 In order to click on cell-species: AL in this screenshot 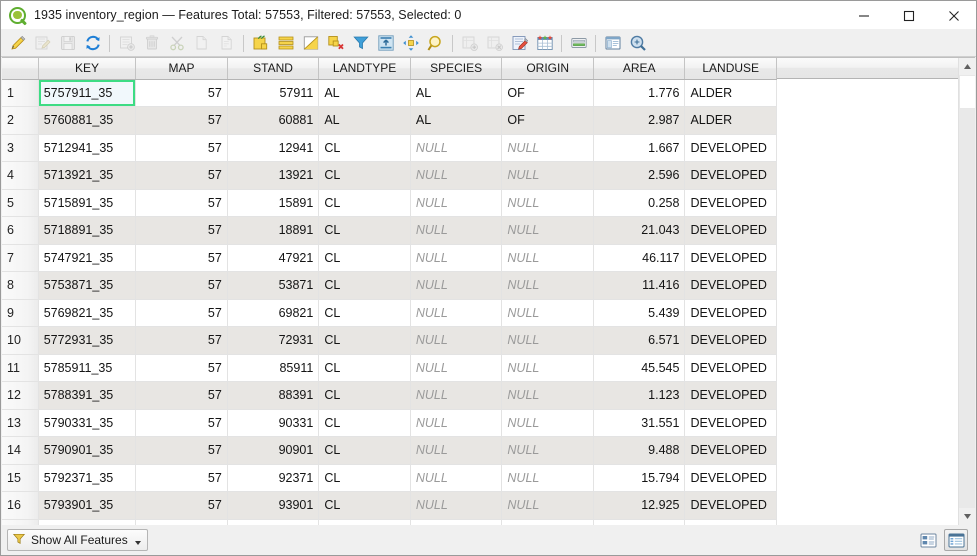, I will do `click(456, 93)`.